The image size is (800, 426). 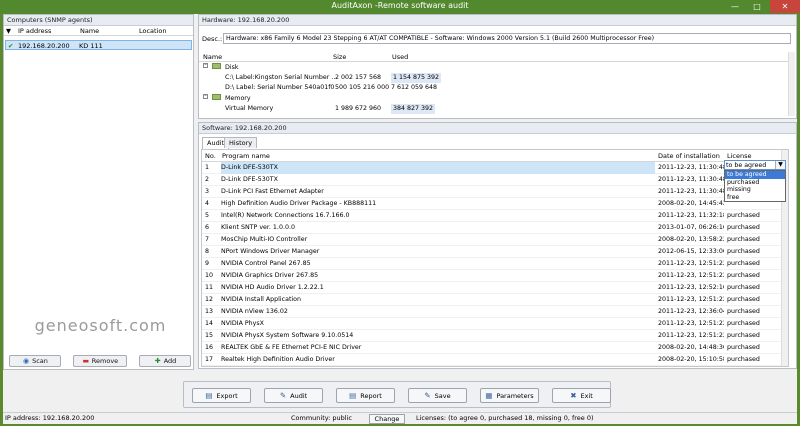 What do you see at coordinates (757, 6) in the screenshot?
I see `maximize-button: □` at bounding box center [757, 6].